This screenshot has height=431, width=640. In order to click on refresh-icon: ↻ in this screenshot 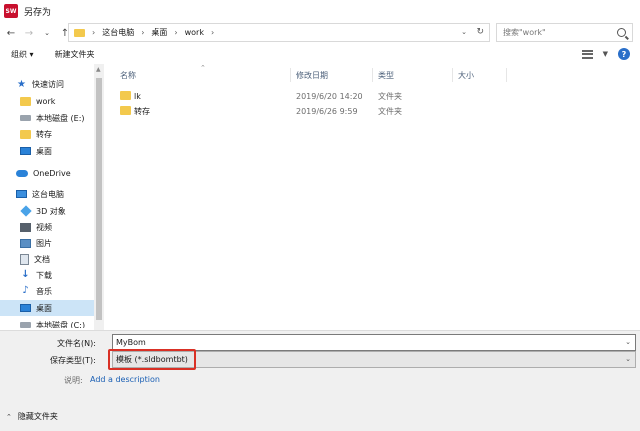, I will do `click(480, 32)`.